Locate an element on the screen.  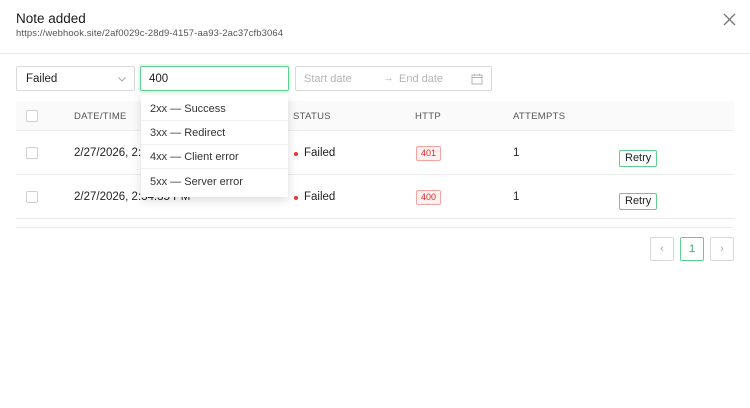
chevron-down-icon is located at coordinates (122, 79).